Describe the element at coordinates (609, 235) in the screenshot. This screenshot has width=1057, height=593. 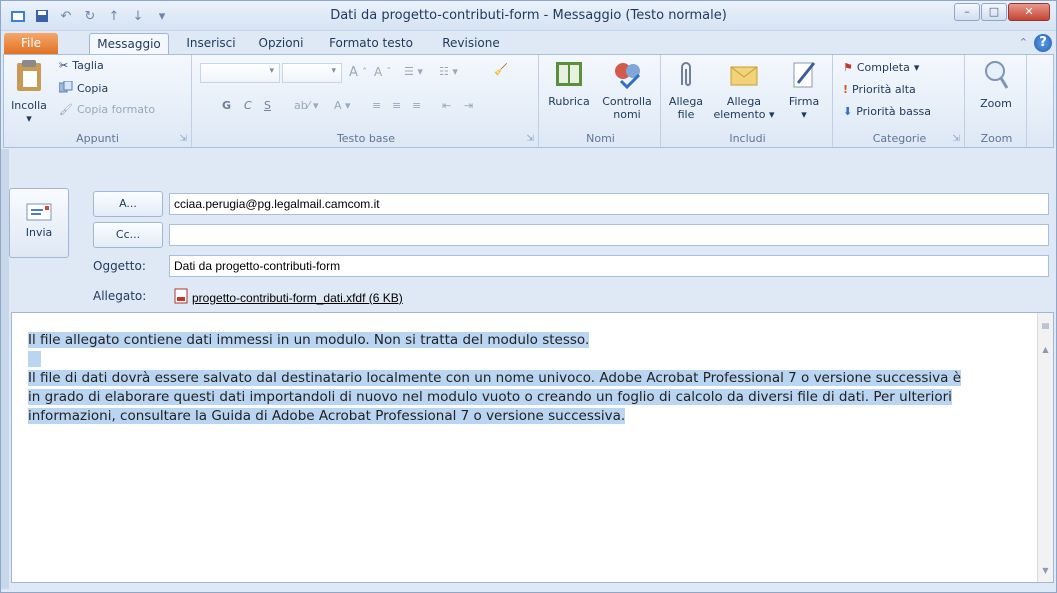
I see `cc-field` at that location.